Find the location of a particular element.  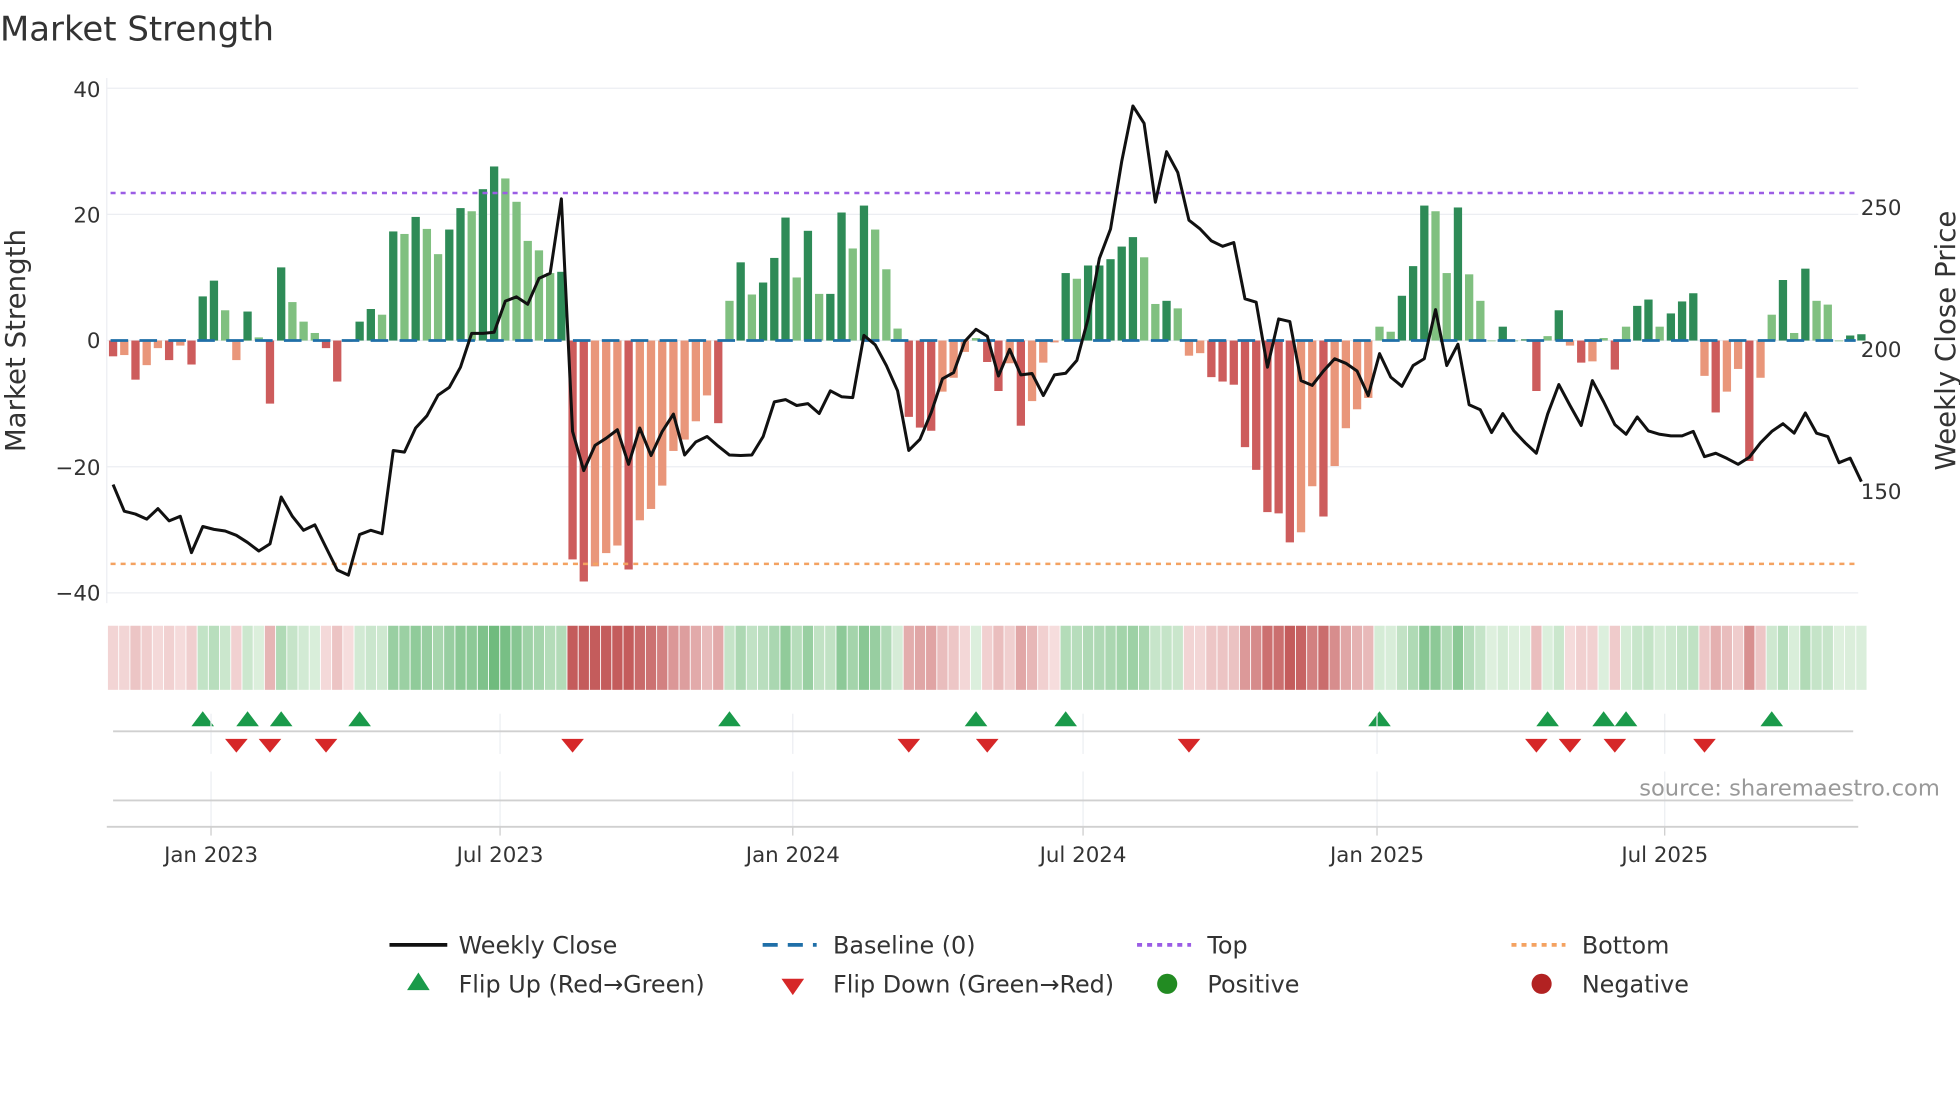

chart-title: Market Strength is located at coordinates (137, 28).